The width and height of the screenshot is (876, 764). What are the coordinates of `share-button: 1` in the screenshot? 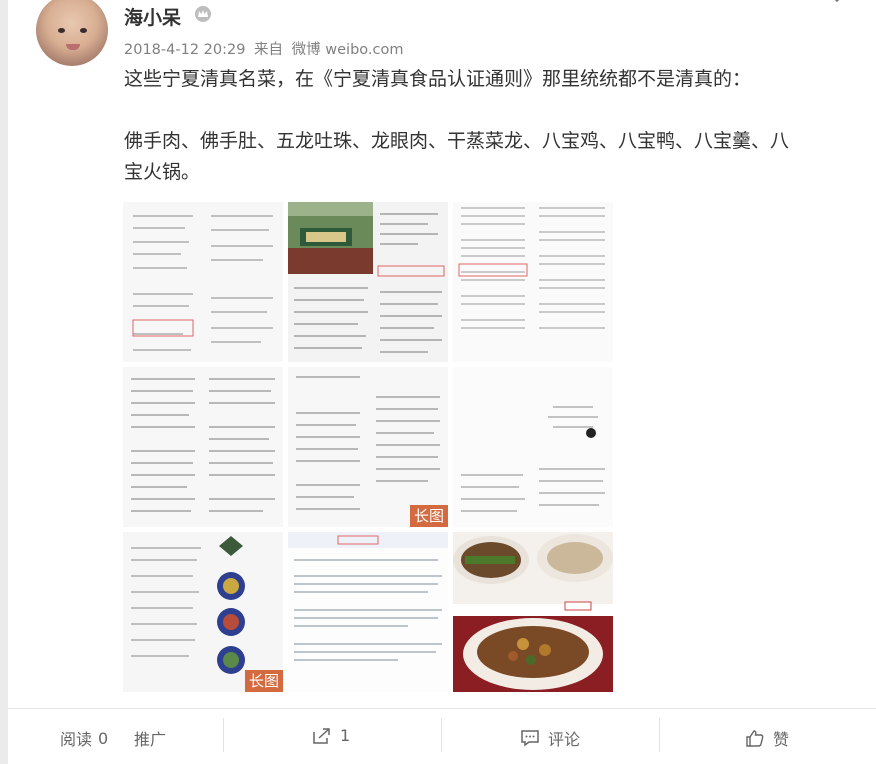 It's located at (331, 735).